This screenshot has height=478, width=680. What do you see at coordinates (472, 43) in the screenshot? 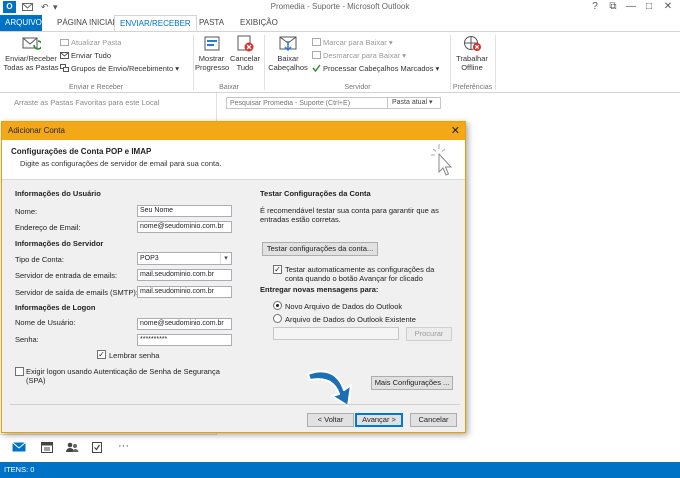
I see `work-offline-icon` at bounding box center [472, 43].